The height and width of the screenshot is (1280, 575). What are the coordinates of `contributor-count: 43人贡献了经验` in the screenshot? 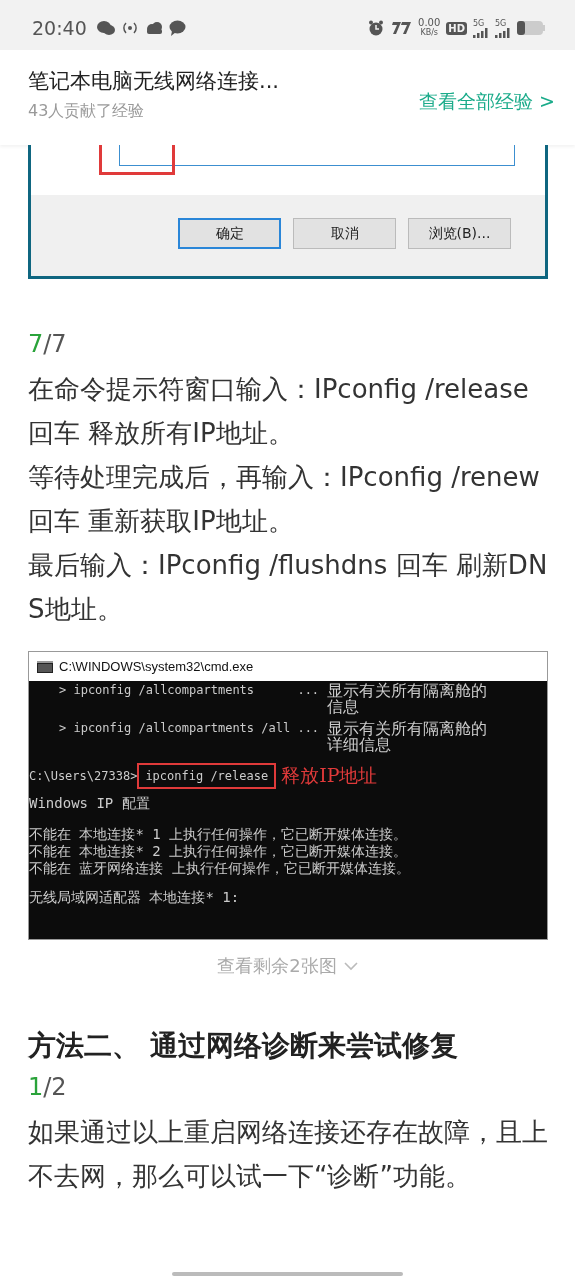 It's located at (87, 111).